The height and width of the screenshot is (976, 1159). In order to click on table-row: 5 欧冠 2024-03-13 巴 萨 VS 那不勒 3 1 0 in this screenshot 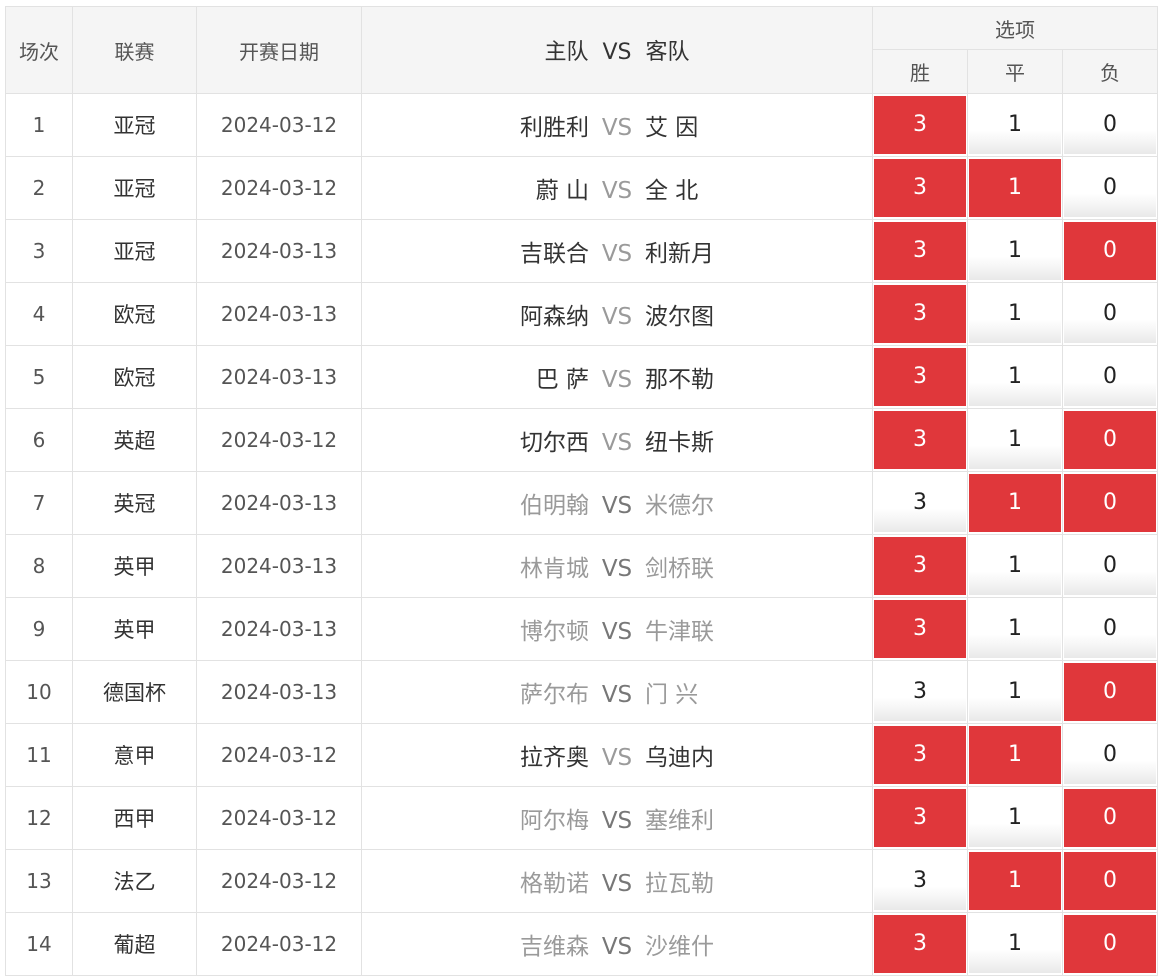, I will do `click(582, 377)`.